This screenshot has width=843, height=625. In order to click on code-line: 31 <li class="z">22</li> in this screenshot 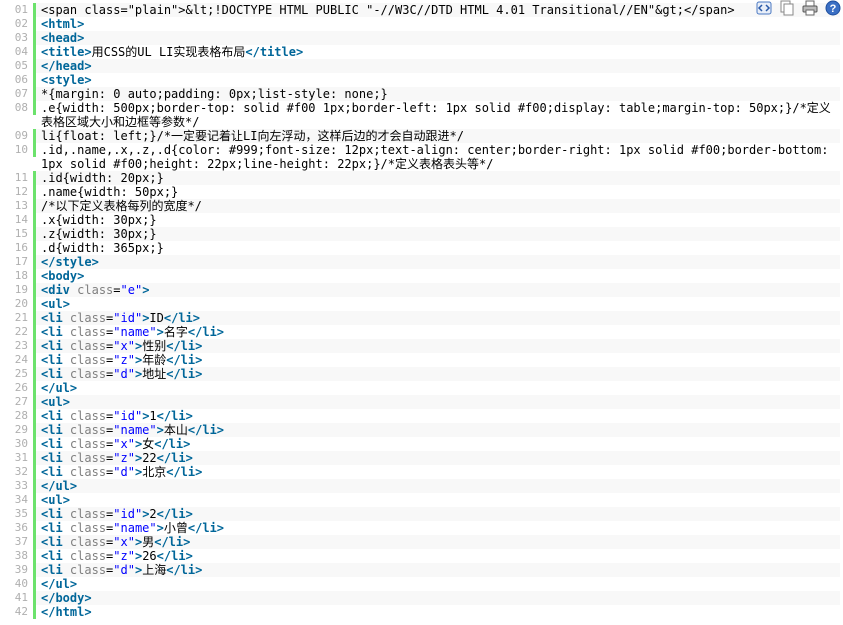, I will do `click(422, 458)`.